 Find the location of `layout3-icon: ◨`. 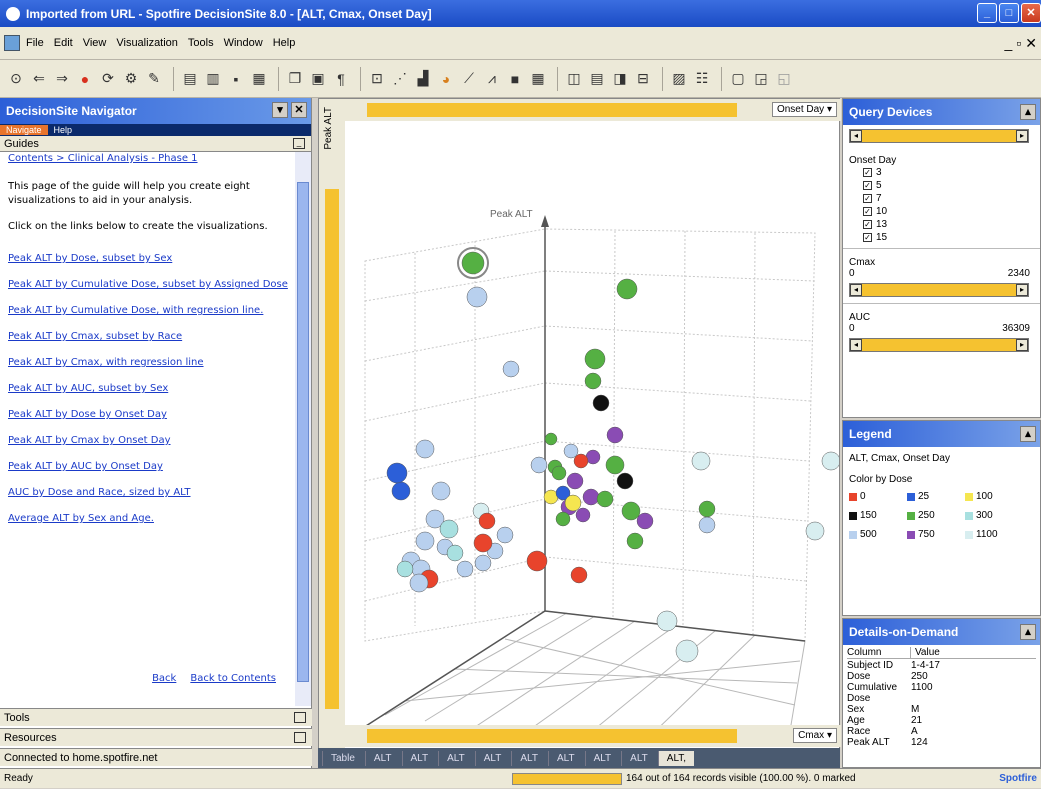

layout3-icon: ◨ is located at coordinates (620, 79).